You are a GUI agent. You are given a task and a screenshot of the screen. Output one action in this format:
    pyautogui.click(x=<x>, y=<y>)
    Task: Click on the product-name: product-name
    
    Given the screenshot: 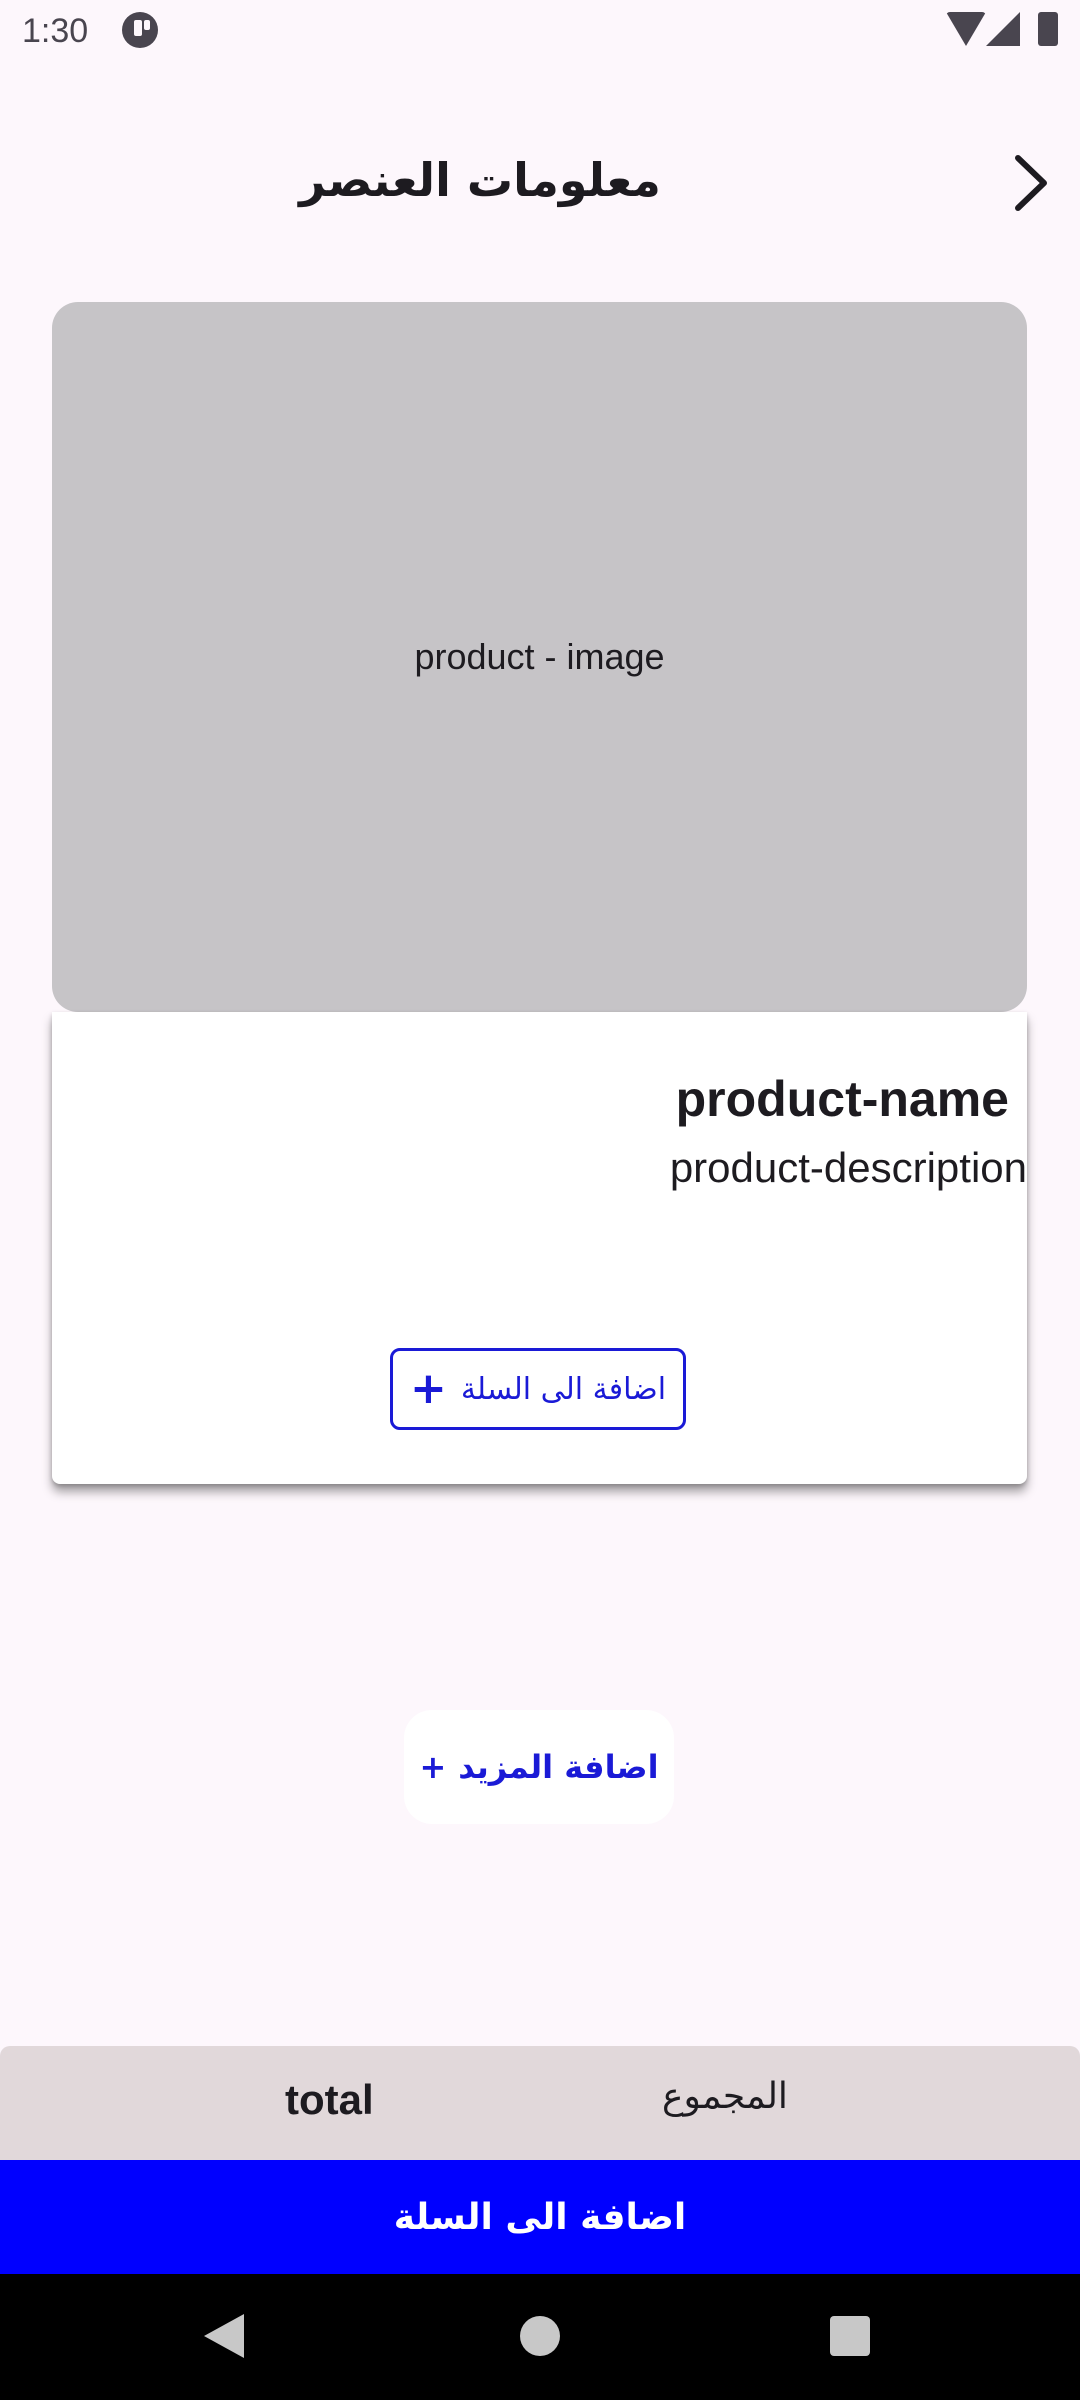 What is the action you would take?
    pyautogui.click(x=842, y=1099)
    